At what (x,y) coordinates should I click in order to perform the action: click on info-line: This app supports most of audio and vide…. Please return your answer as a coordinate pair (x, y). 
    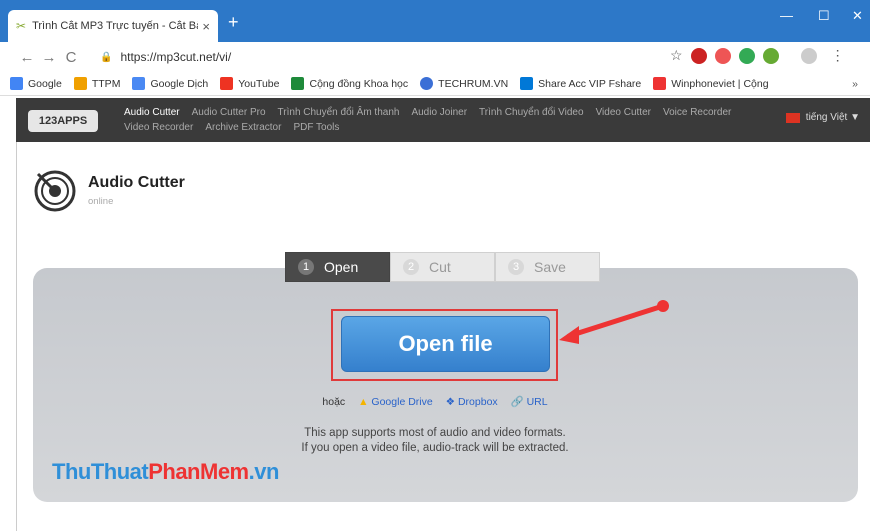
    Looking at the image, I should click on (435, 433).